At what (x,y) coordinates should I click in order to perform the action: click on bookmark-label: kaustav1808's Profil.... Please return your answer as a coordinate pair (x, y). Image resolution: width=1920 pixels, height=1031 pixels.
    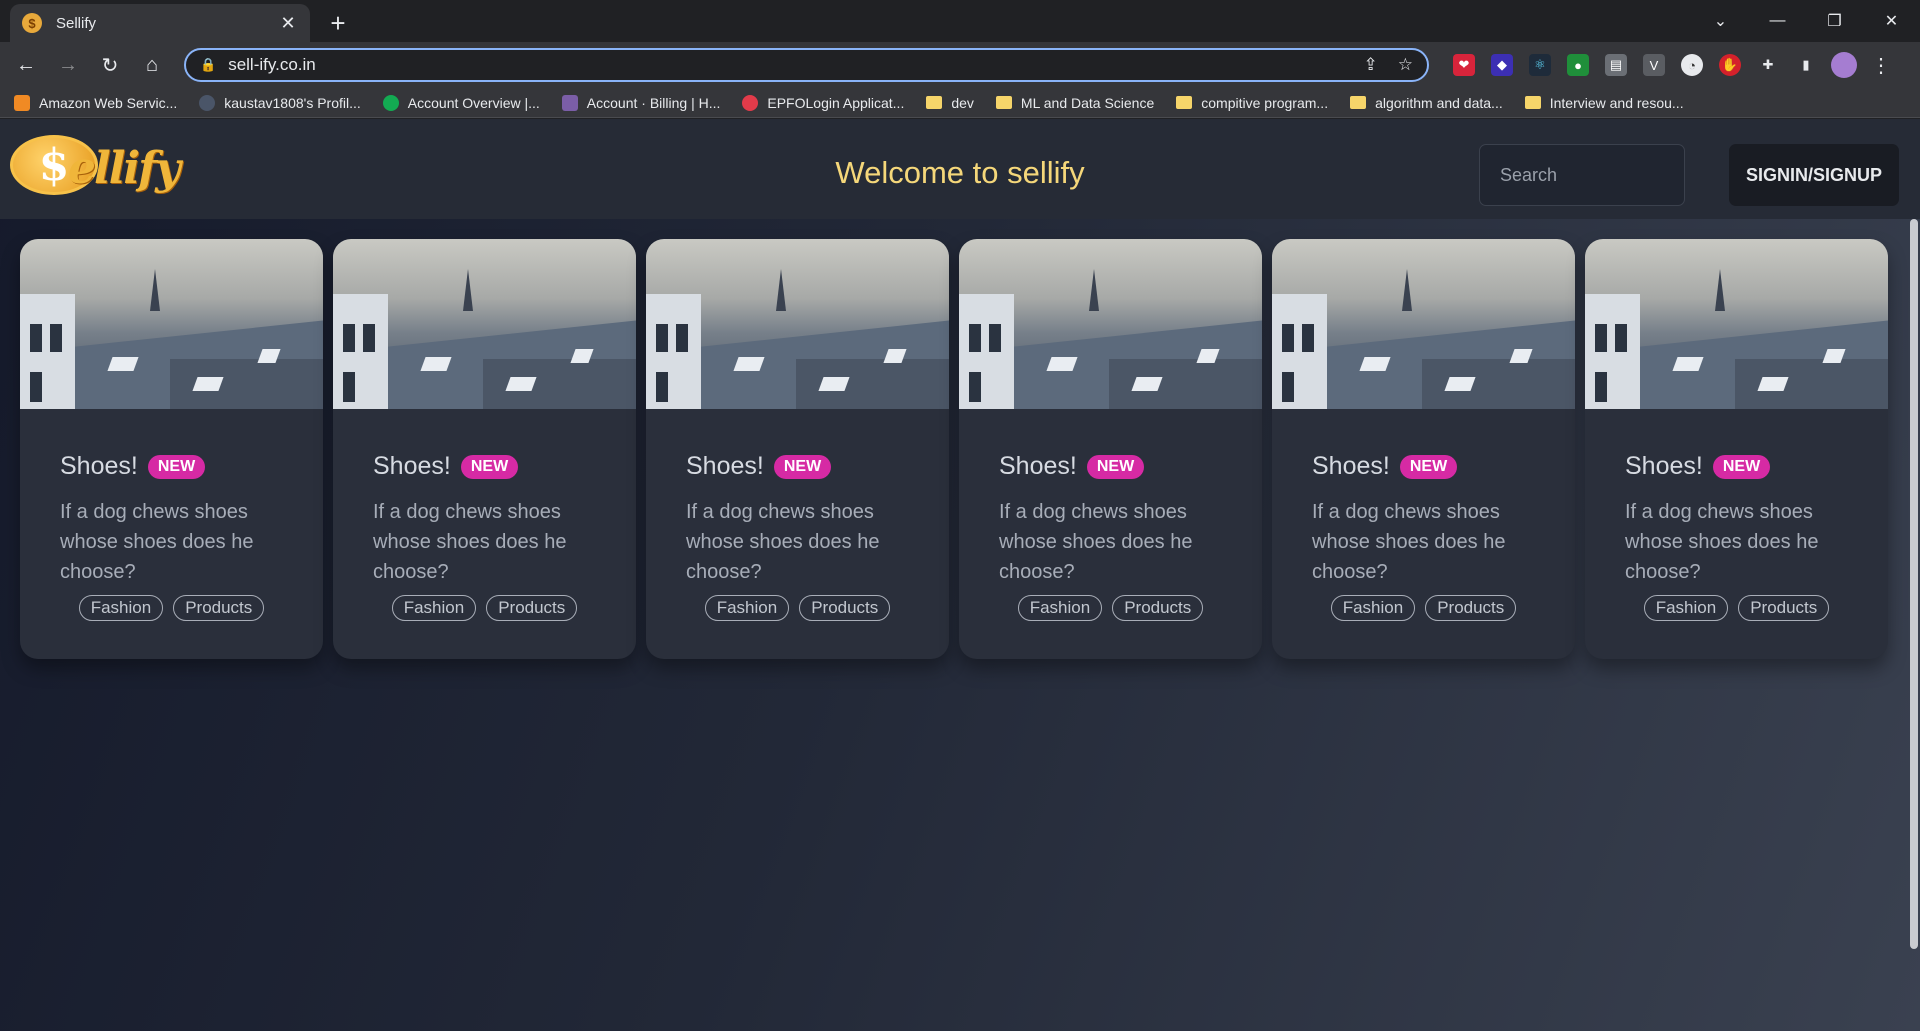
    Looking at the image, I should click on (292, 102).